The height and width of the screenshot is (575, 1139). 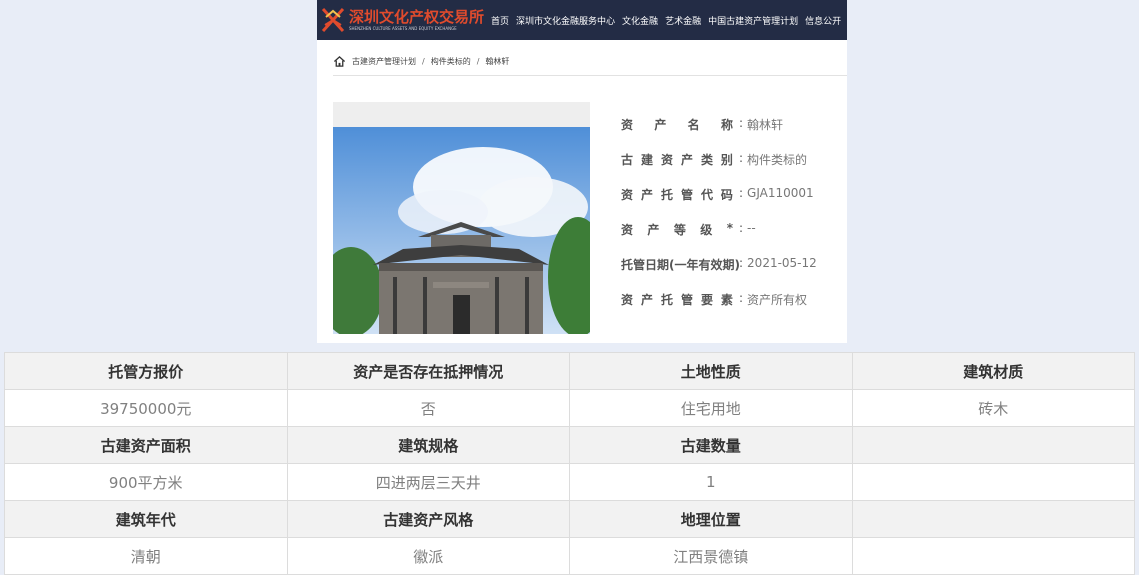 What do you see at coordinates (729, 228) in the screenshot?
I see `info-label-char: *` at bounding box center [729, 228].